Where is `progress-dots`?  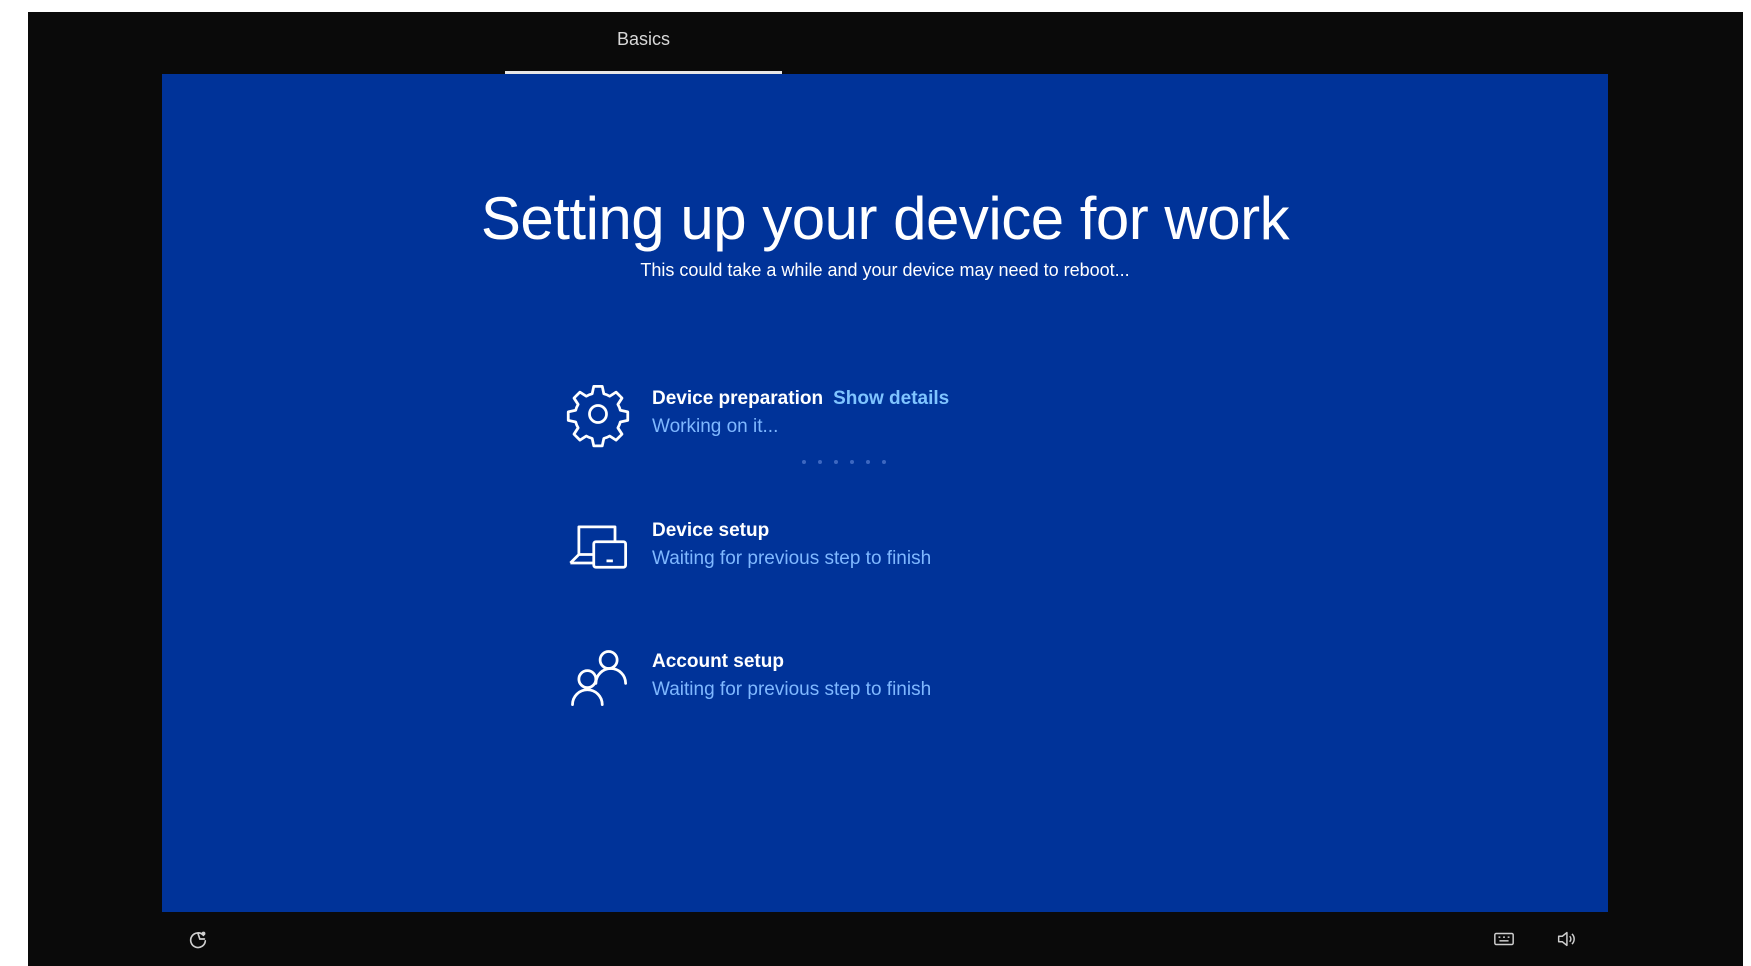
progress-dots is located at coordinates (844, 462).